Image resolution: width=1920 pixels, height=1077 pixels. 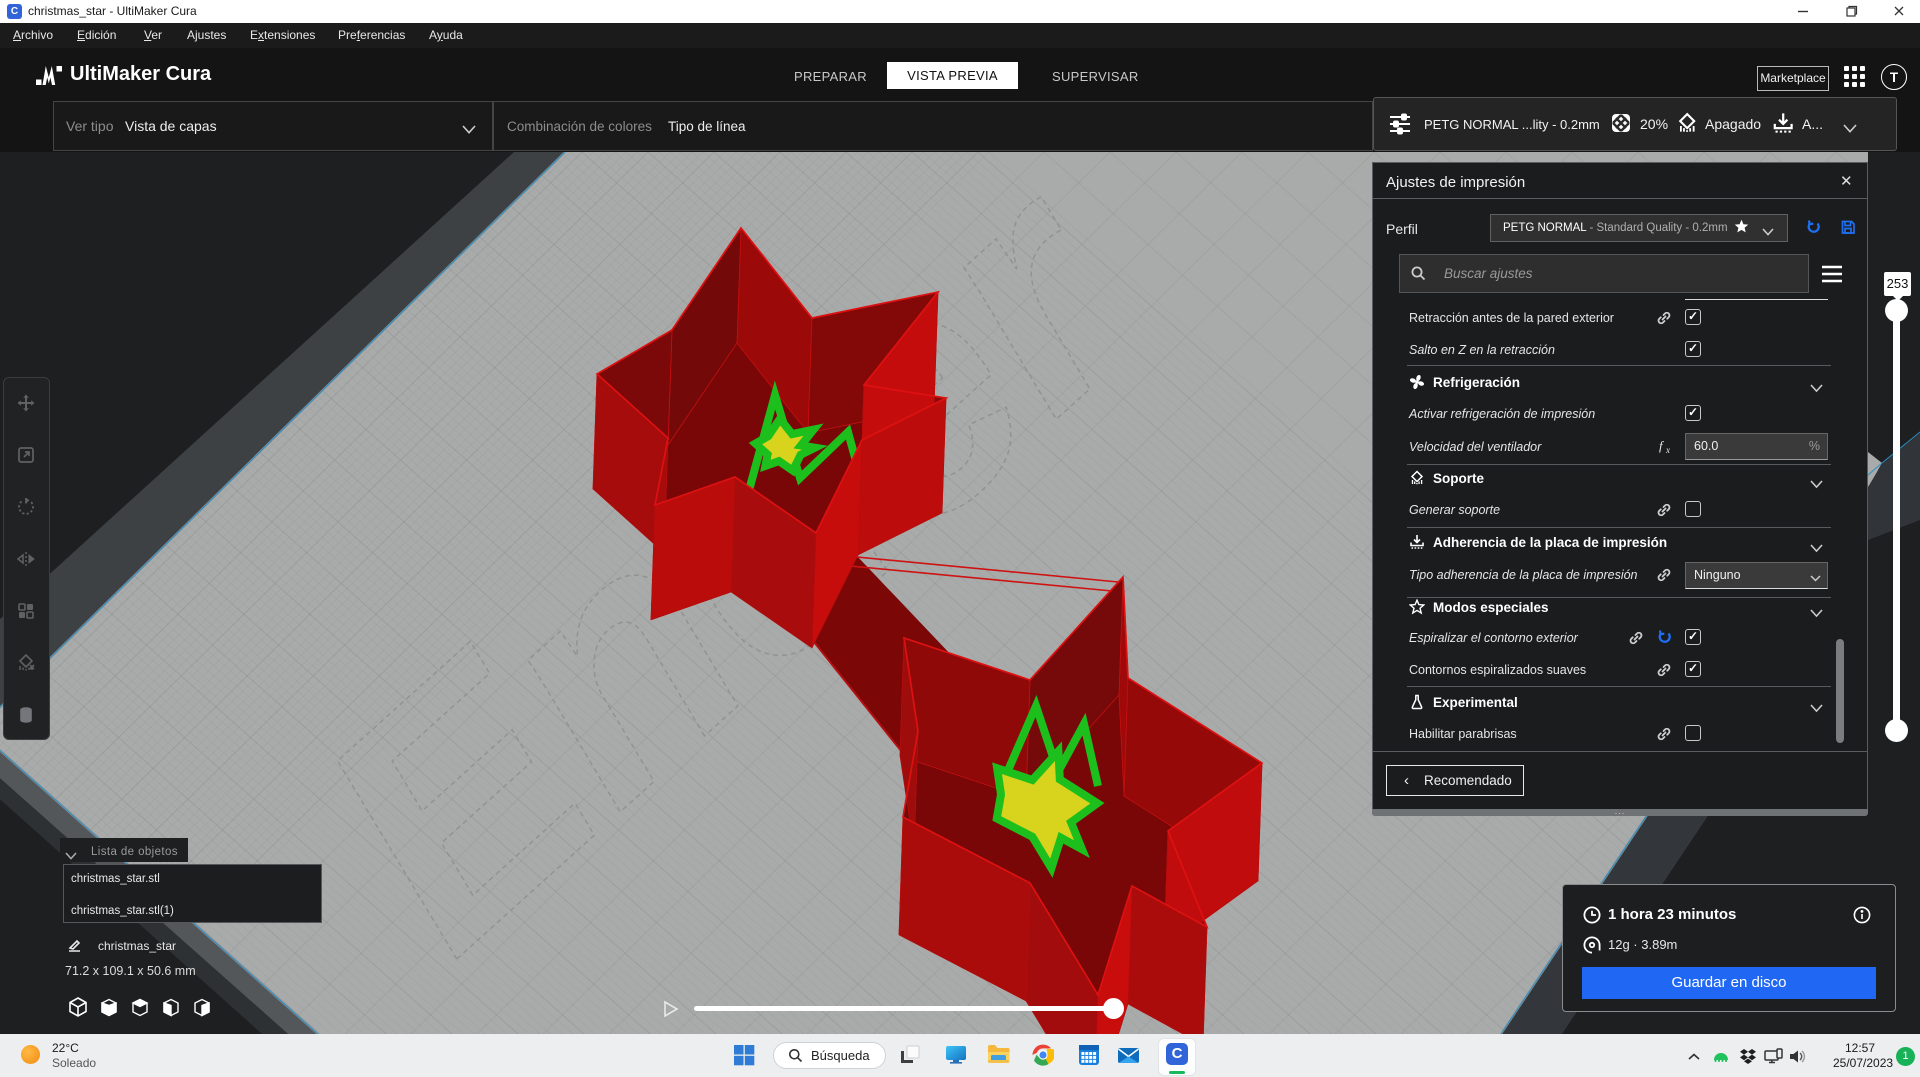 What do you see at coordinates (1667, 449) in the screenshot?
I see `svg-text: x` at bounding box center [1667, 449].